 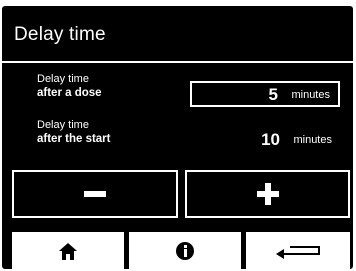 What do you see at coordinates (273, 94) in the screenshot?
I see `dose-delay-value: 5` at bounding box center [273, 94].